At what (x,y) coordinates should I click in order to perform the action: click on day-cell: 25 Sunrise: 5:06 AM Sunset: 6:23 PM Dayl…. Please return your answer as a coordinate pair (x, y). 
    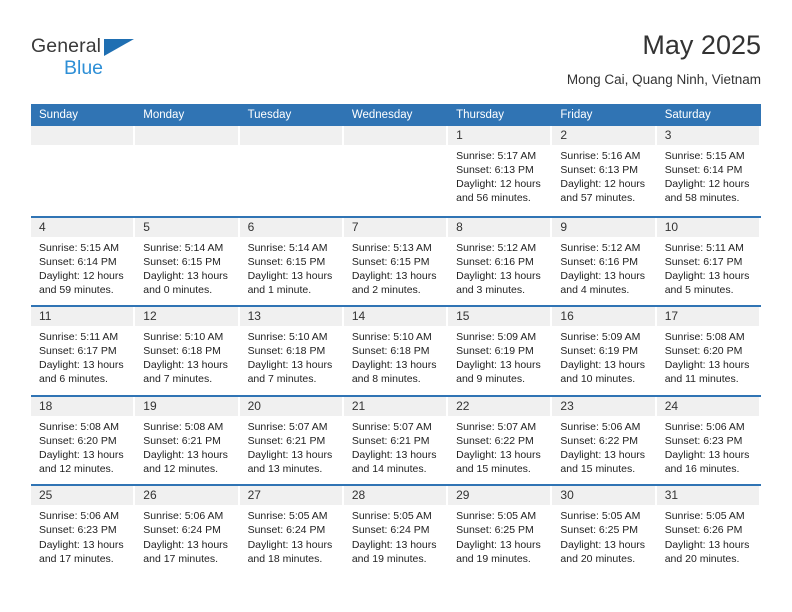
    Looking at the image, I should click on (83, 530).